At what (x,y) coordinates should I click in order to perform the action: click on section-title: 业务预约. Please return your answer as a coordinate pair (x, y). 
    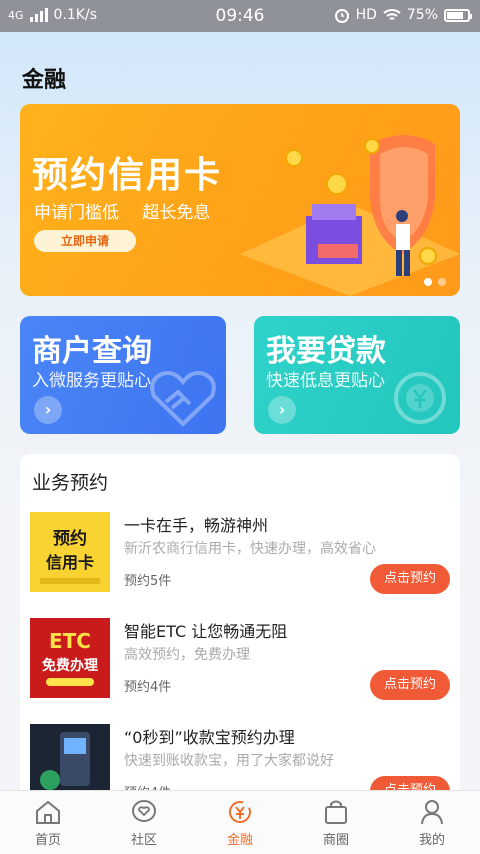
    Looking at the image, I should click on (70, 483).